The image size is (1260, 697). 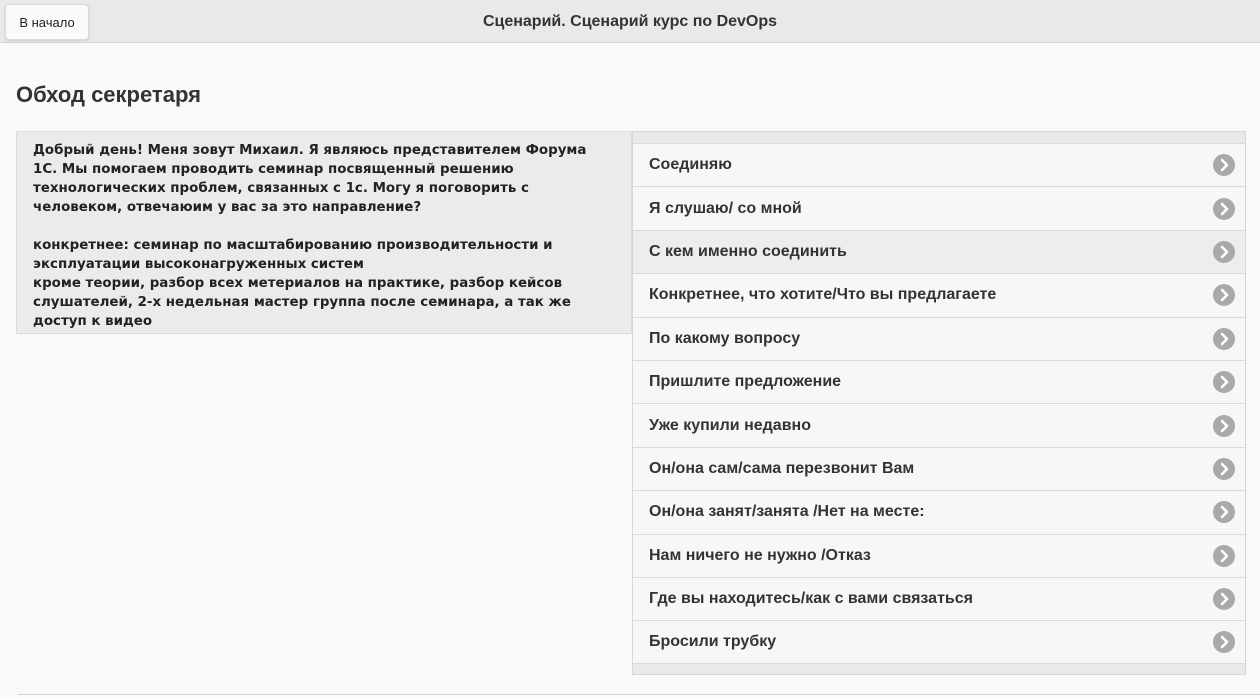 I want to click on answer-label: Я слушаю/ со мной, so click(x=725, y=208).